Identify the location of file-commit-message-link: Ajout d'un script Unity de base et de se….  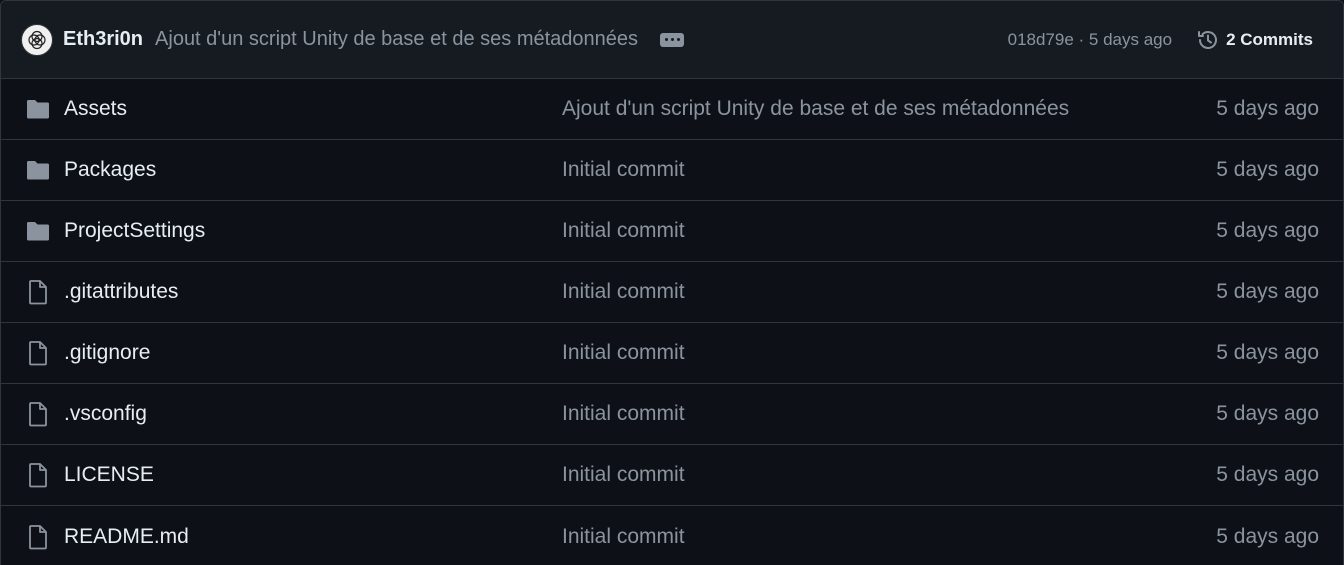
(815, 109).